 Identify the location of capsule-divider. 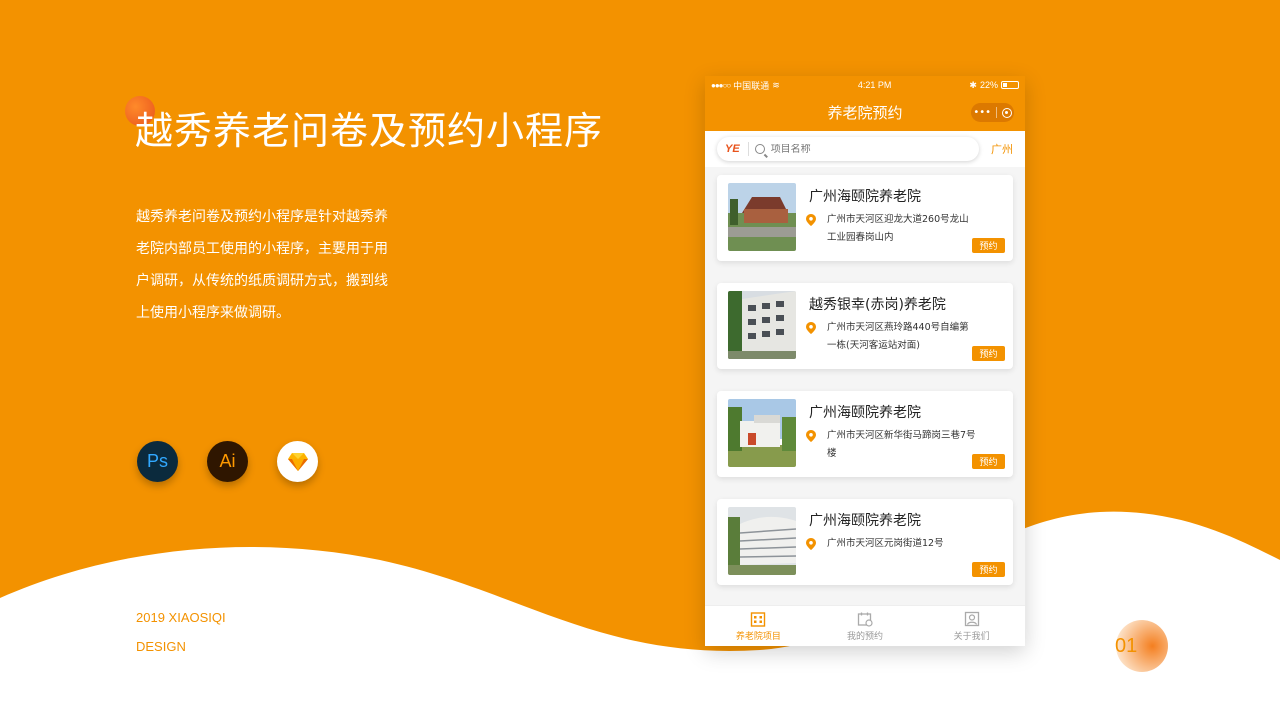
(996, 112).